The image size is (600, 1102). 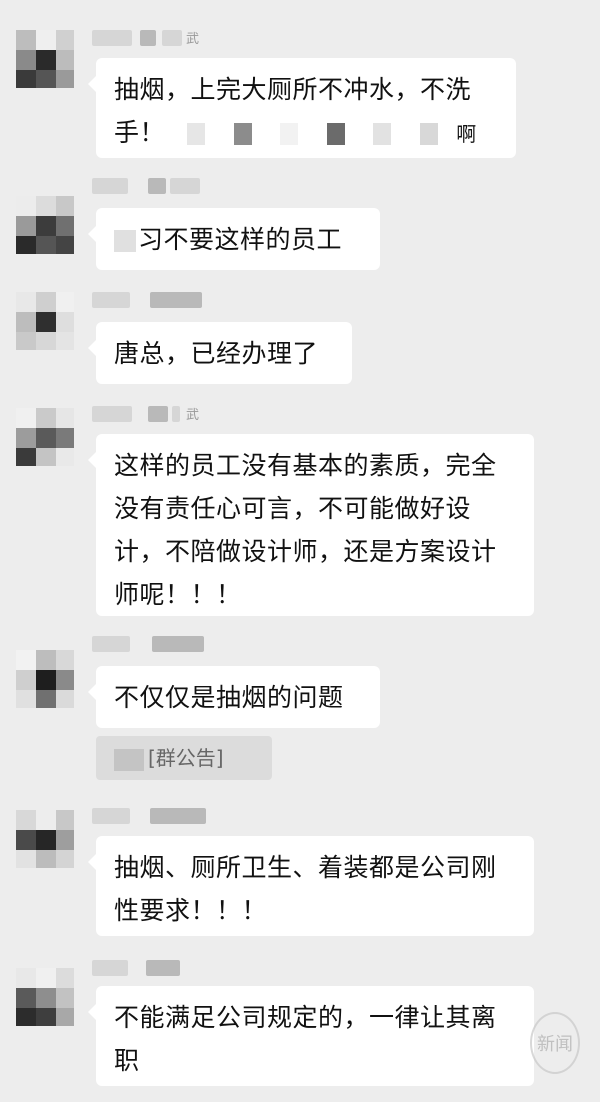 I want to click on message-line: 习不要这样的员工, so click(x=238, y=239).